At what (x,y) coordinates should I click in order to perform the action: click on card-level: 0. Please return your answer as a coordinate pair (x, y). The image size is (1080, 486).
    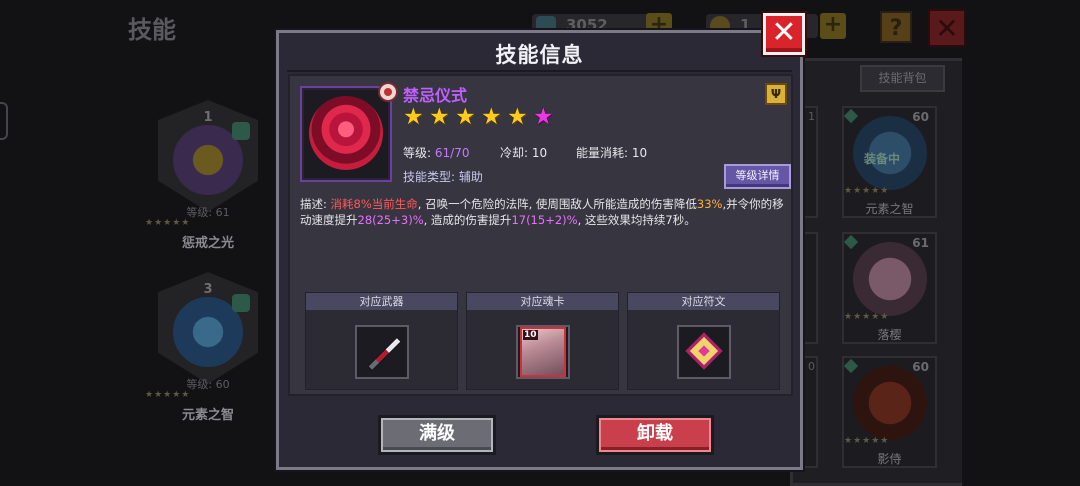
    Looking at the image, I should click on (811, 366).